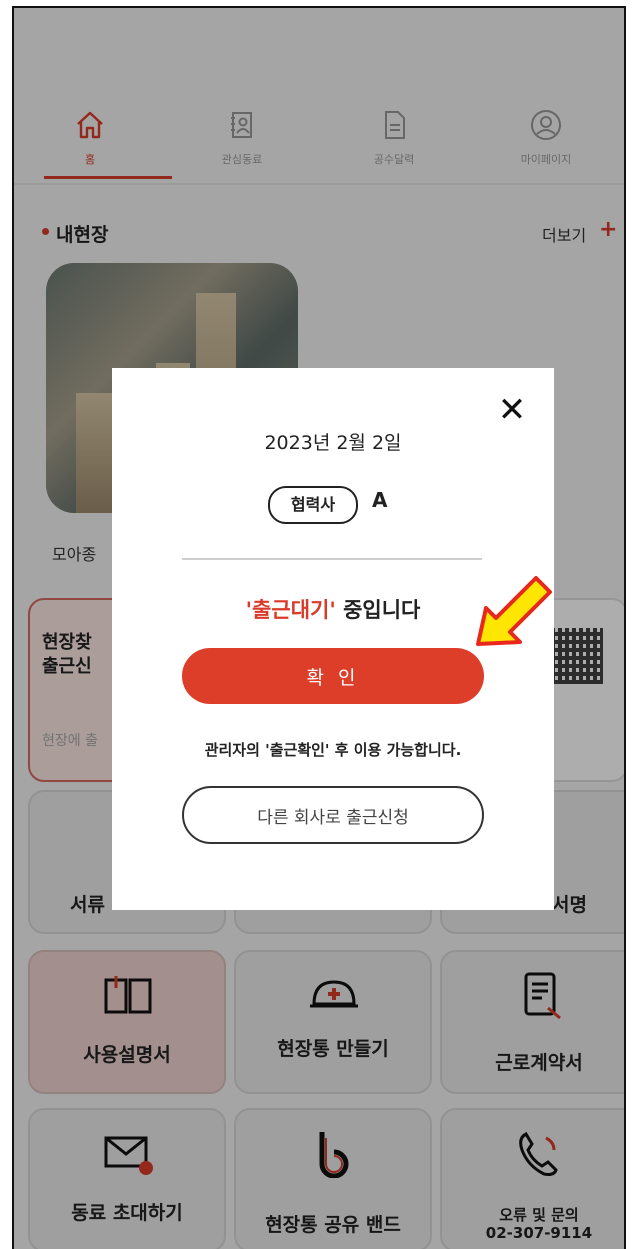 The height and width of the screenshot is (1249, 632). I want to click on status-text: 중입니다, so click(378, 610).